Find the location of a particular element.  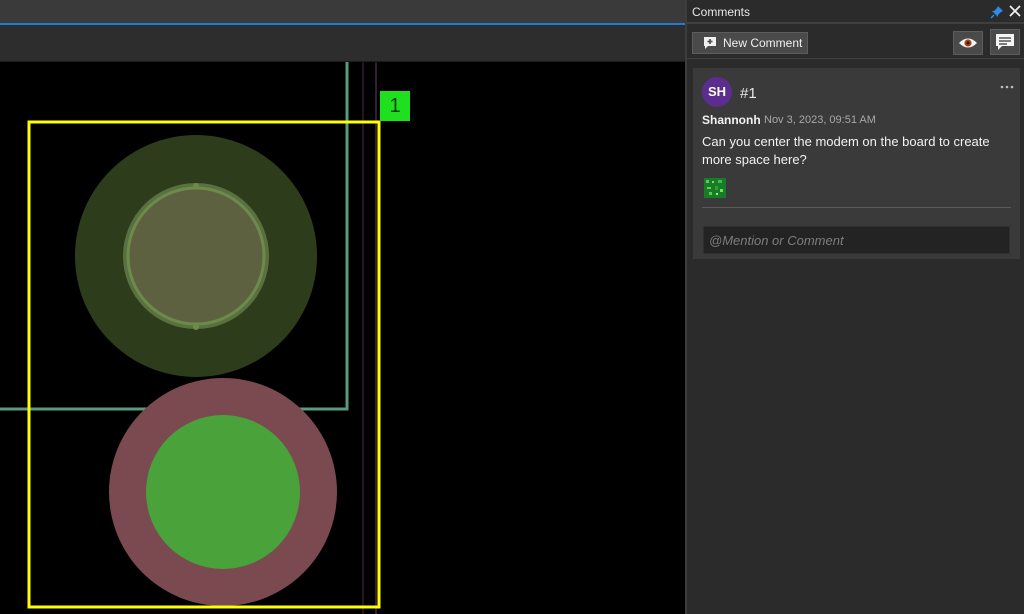

comment-snapshot-thumbnail is located at coordinates (715, 188).